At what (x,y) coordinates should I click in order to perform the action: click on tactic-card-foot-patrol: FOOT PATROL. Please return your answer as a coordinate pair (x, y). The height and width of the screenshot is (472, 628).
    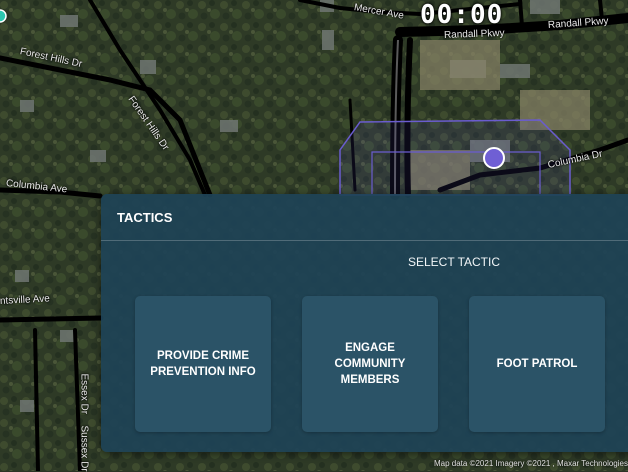
    Looking at the image, I should click on (537, 364).